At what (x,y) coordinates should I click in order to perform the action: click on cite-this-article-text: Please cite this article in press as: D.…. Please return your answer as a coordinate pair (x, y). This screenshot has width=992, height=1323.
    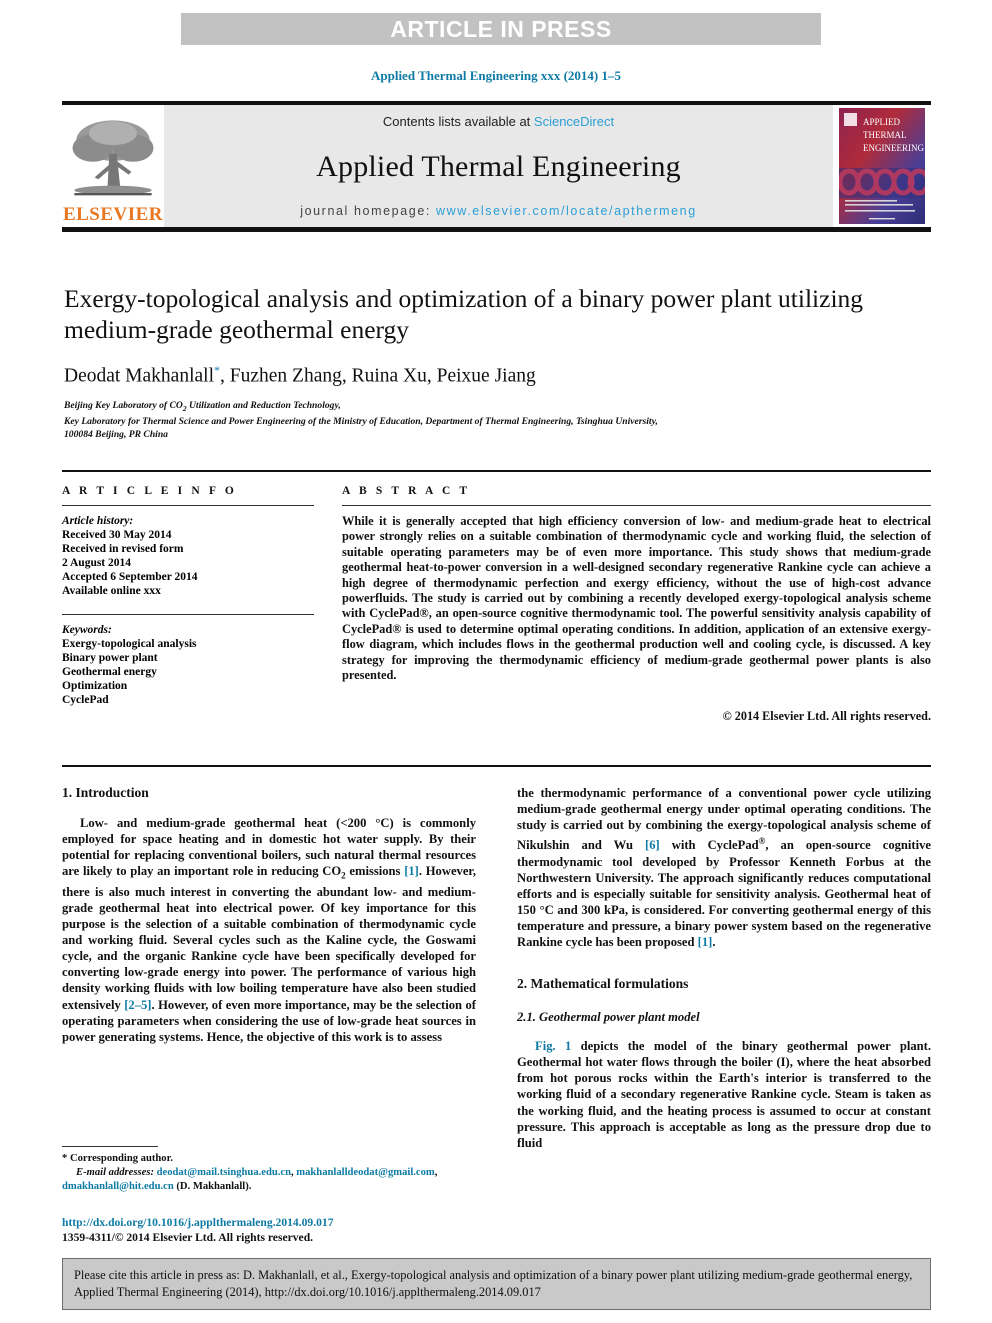
    Looking at the image, I should click on (493, 1283).